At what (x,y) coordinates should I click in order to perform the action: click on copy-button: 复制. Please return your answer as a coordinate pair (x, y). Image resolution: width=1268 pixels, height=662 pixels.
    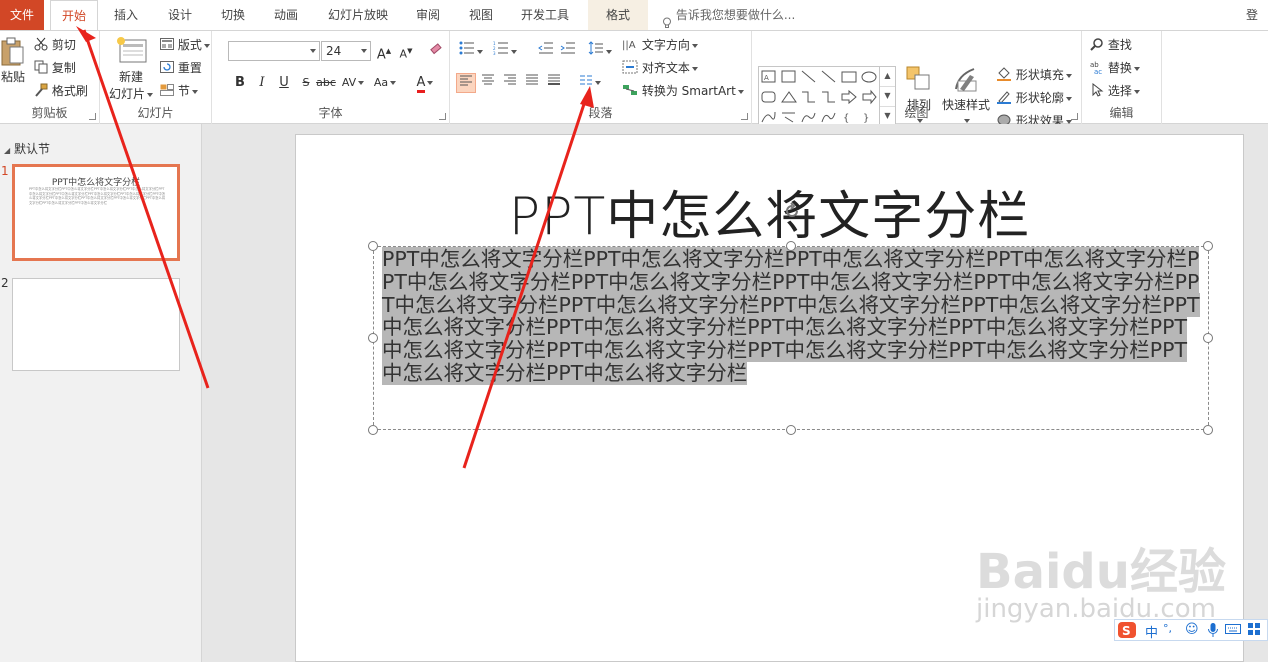
    Looking at the image, I should click on (55, 68).